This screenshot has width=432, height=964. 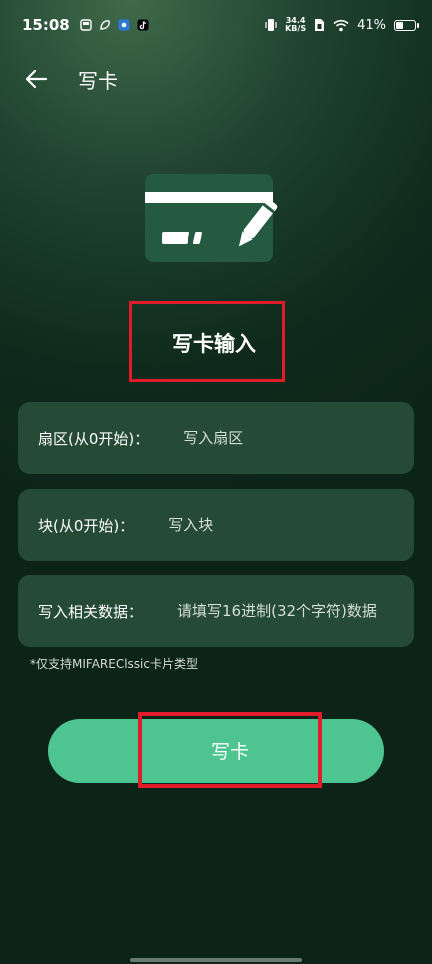 I want to click on data-input, so click(x=295, y=611).